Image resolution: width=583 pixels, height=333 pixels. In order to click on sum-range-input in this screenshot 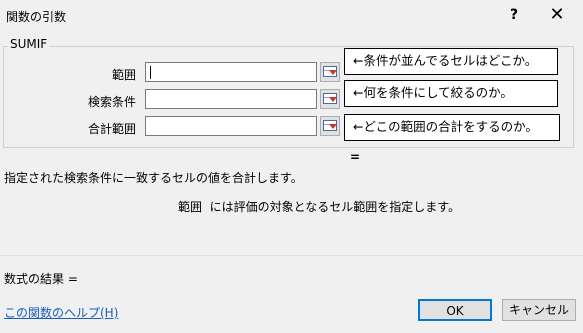, I will do `click(231, 126)`.